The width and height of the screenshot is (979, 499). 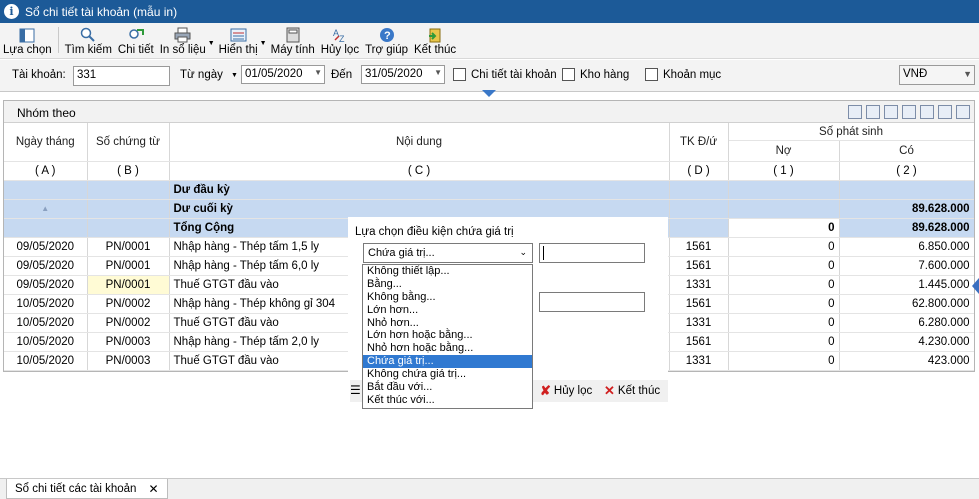 What do you see at coordinates (945, 112) in the screenshot?
I see `delete-all-icon` at bounding box center [945, 112].